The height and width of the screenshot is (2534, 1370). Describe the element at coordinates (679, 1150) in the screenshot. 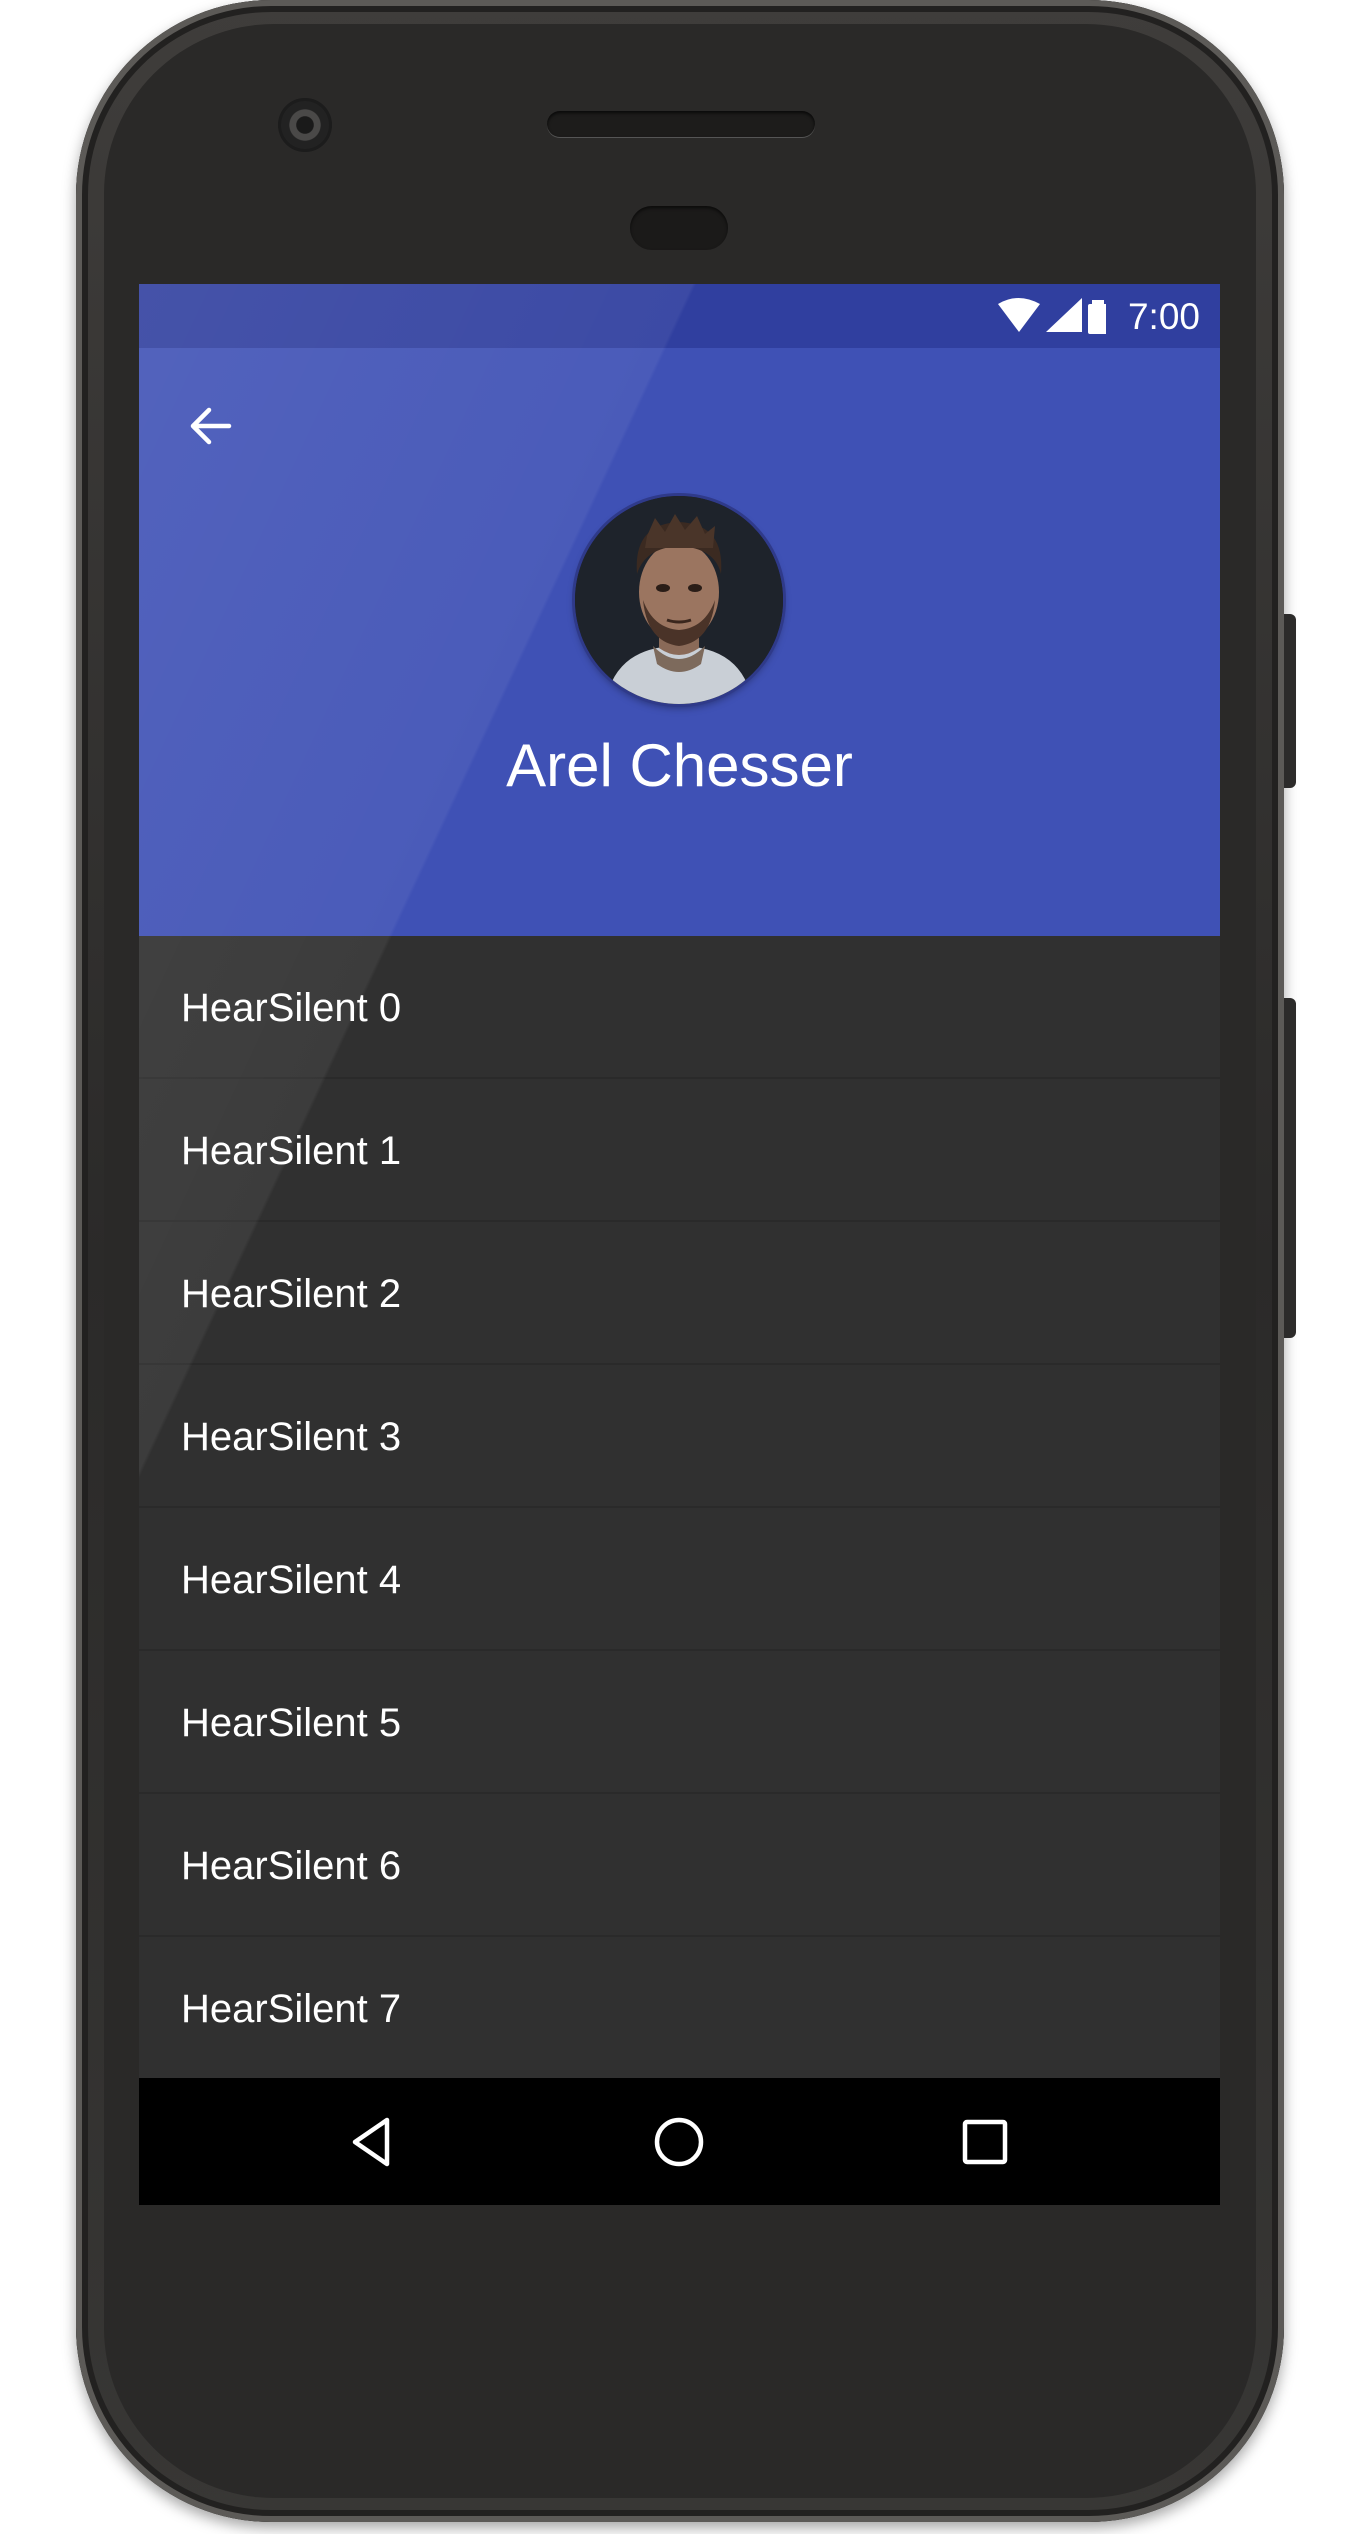

I see `list-item: HearSilent 1` at that location.